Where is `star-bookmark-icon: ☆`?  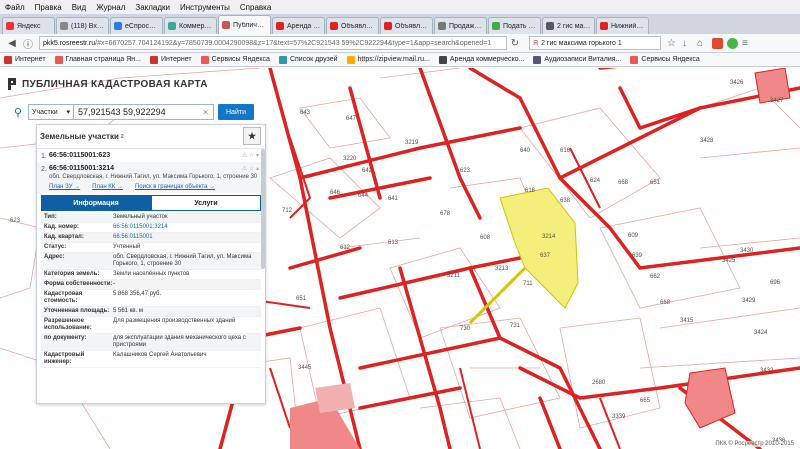 star-bookmark-icon: ☆ is located at coordinates (672, 43).